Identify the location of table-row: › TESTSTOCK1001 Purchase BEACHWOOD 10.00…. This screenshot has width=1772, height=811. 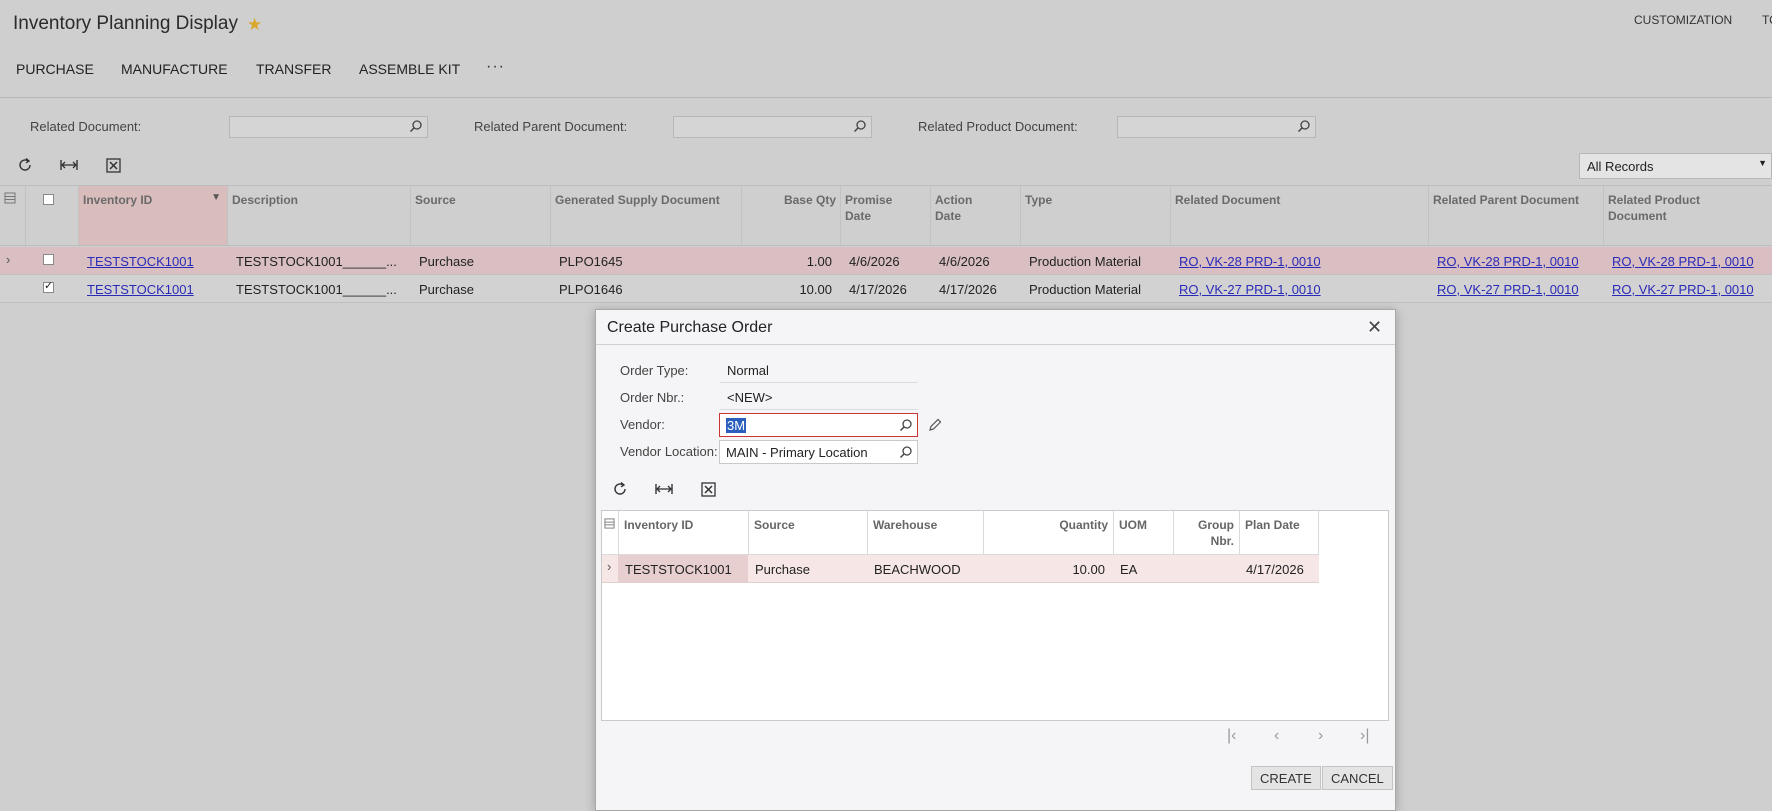
(960, 569).